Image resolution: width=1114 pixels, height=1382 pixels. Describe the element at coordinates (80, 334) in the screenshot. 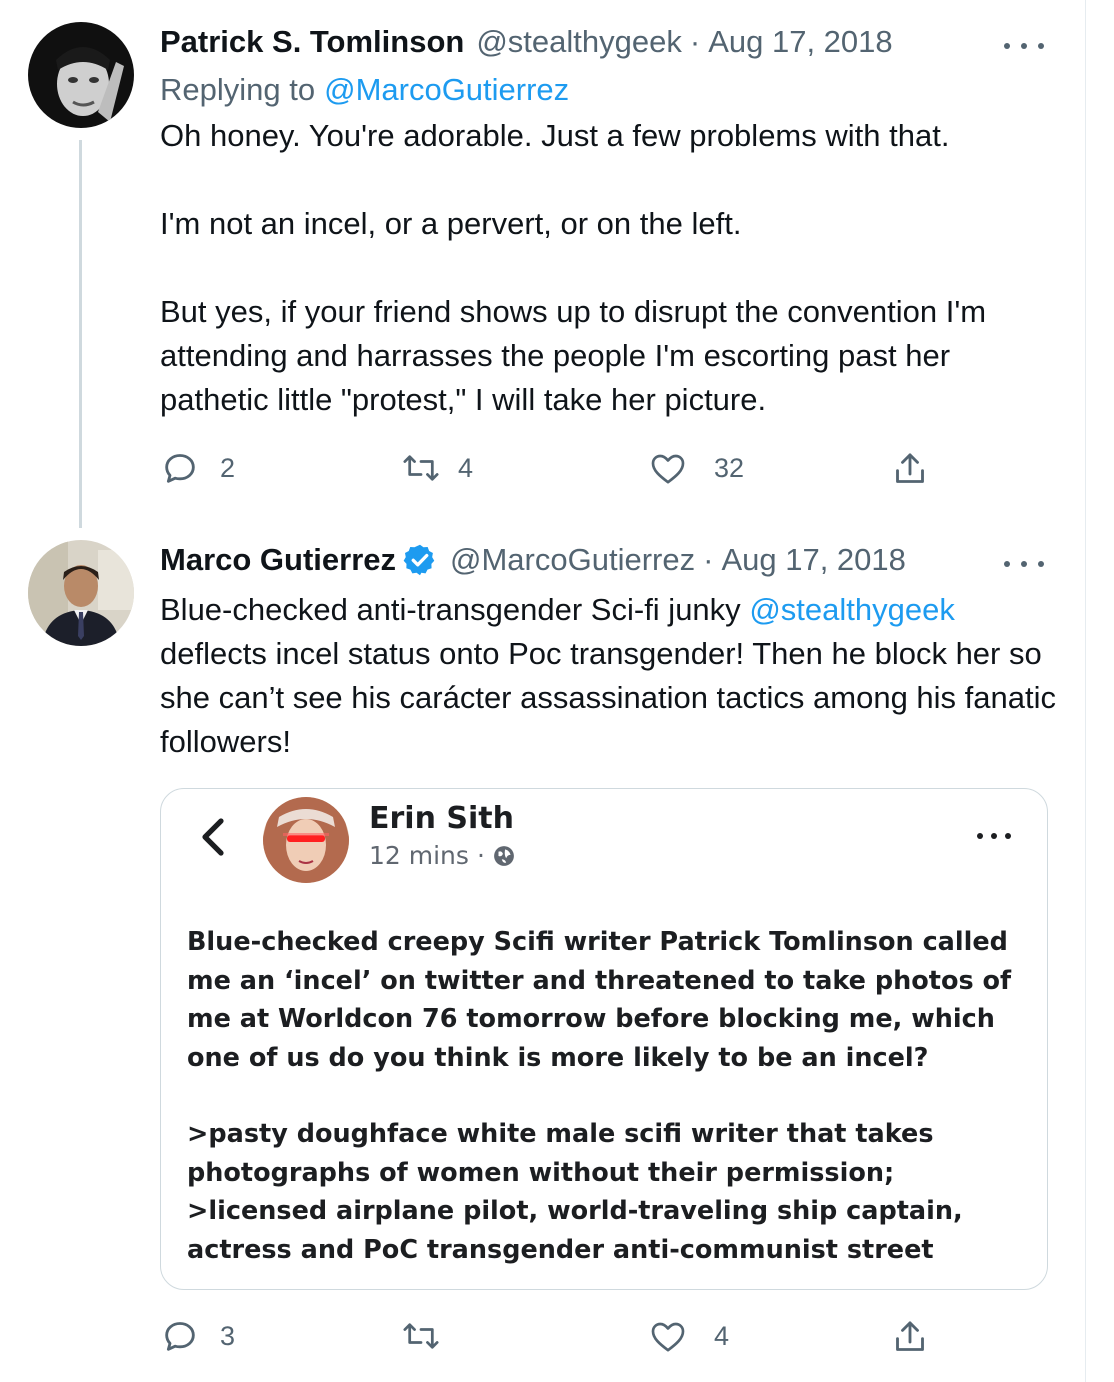

I see `thread-connector` at that location.